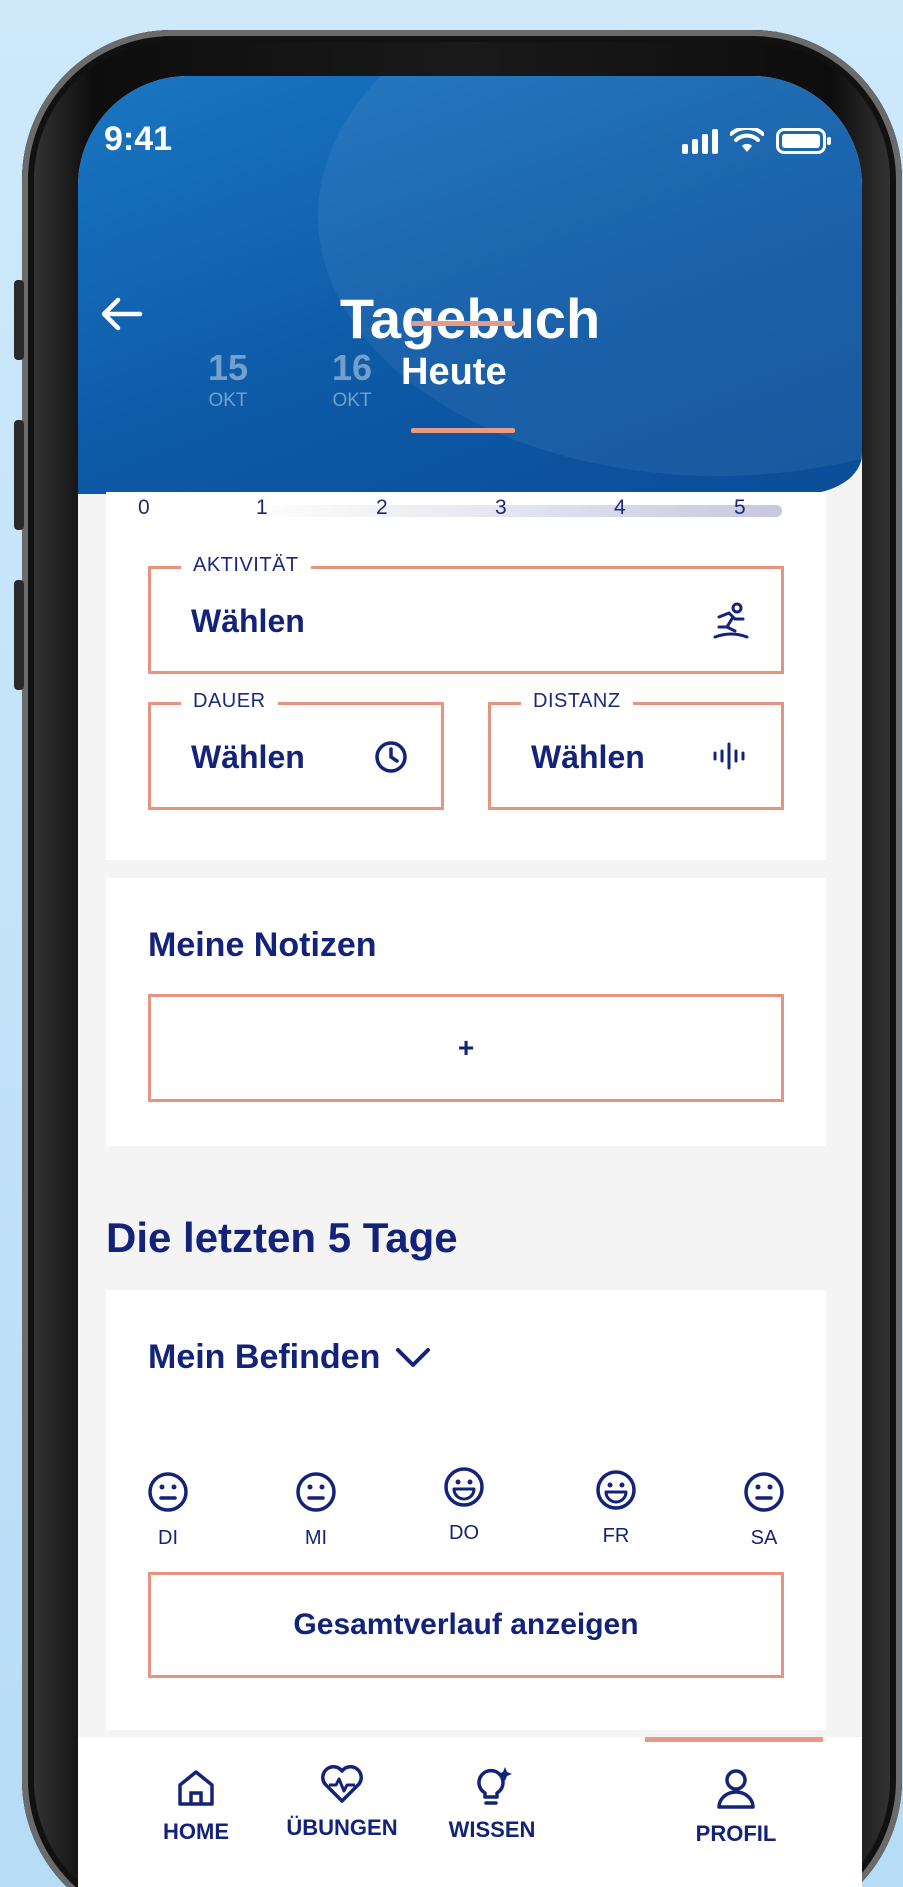  I want to click on heart-pulse-icon, so click(342, 1784).